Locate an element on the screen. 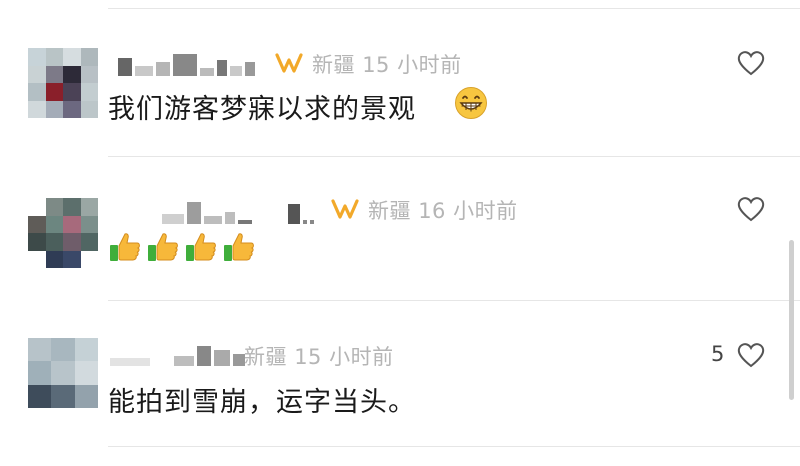 This screenshot has width=800, height=466. emoji-row is located at coordinates (182, 247).